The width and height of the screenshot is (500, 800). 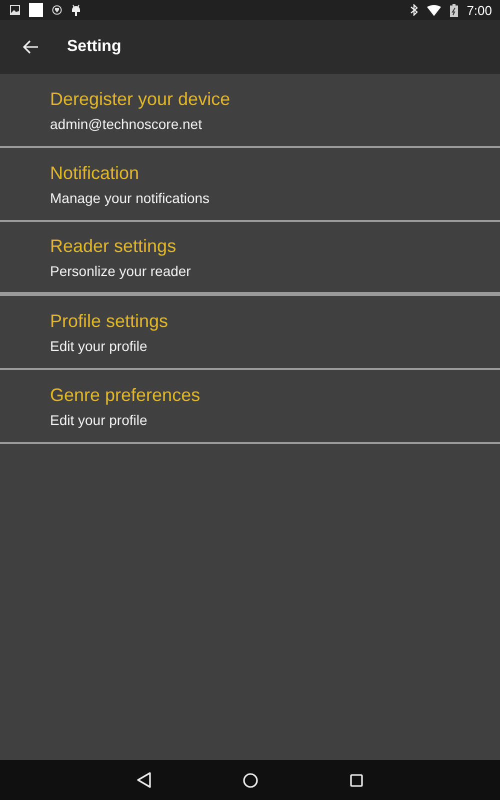 What do you see at coordinates (36, 10) in the screenshot?
I see `square-icon` at bounding box center [36, 10].